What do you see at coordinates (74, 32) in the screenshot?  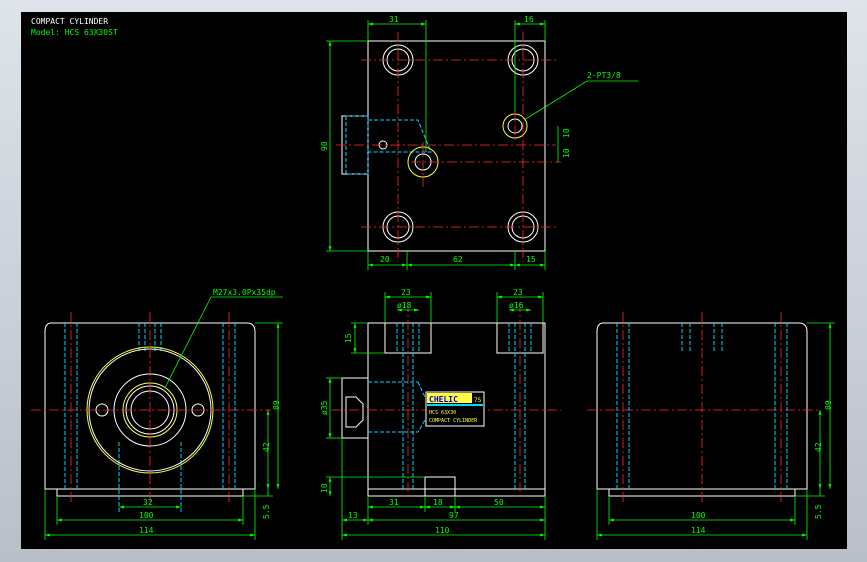 I see `model-text: Model: HCS 63X30ST` at bounding box center [74, 32].